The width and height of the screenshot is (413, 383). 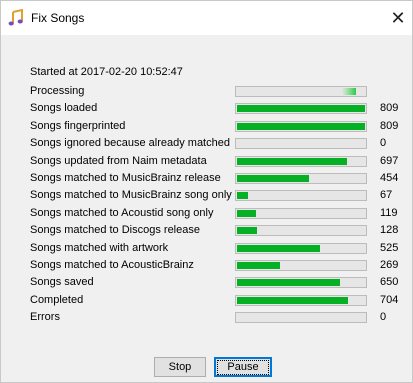 I want to click on row-label: Songs fingerprinted, so click(x=78, y=125).